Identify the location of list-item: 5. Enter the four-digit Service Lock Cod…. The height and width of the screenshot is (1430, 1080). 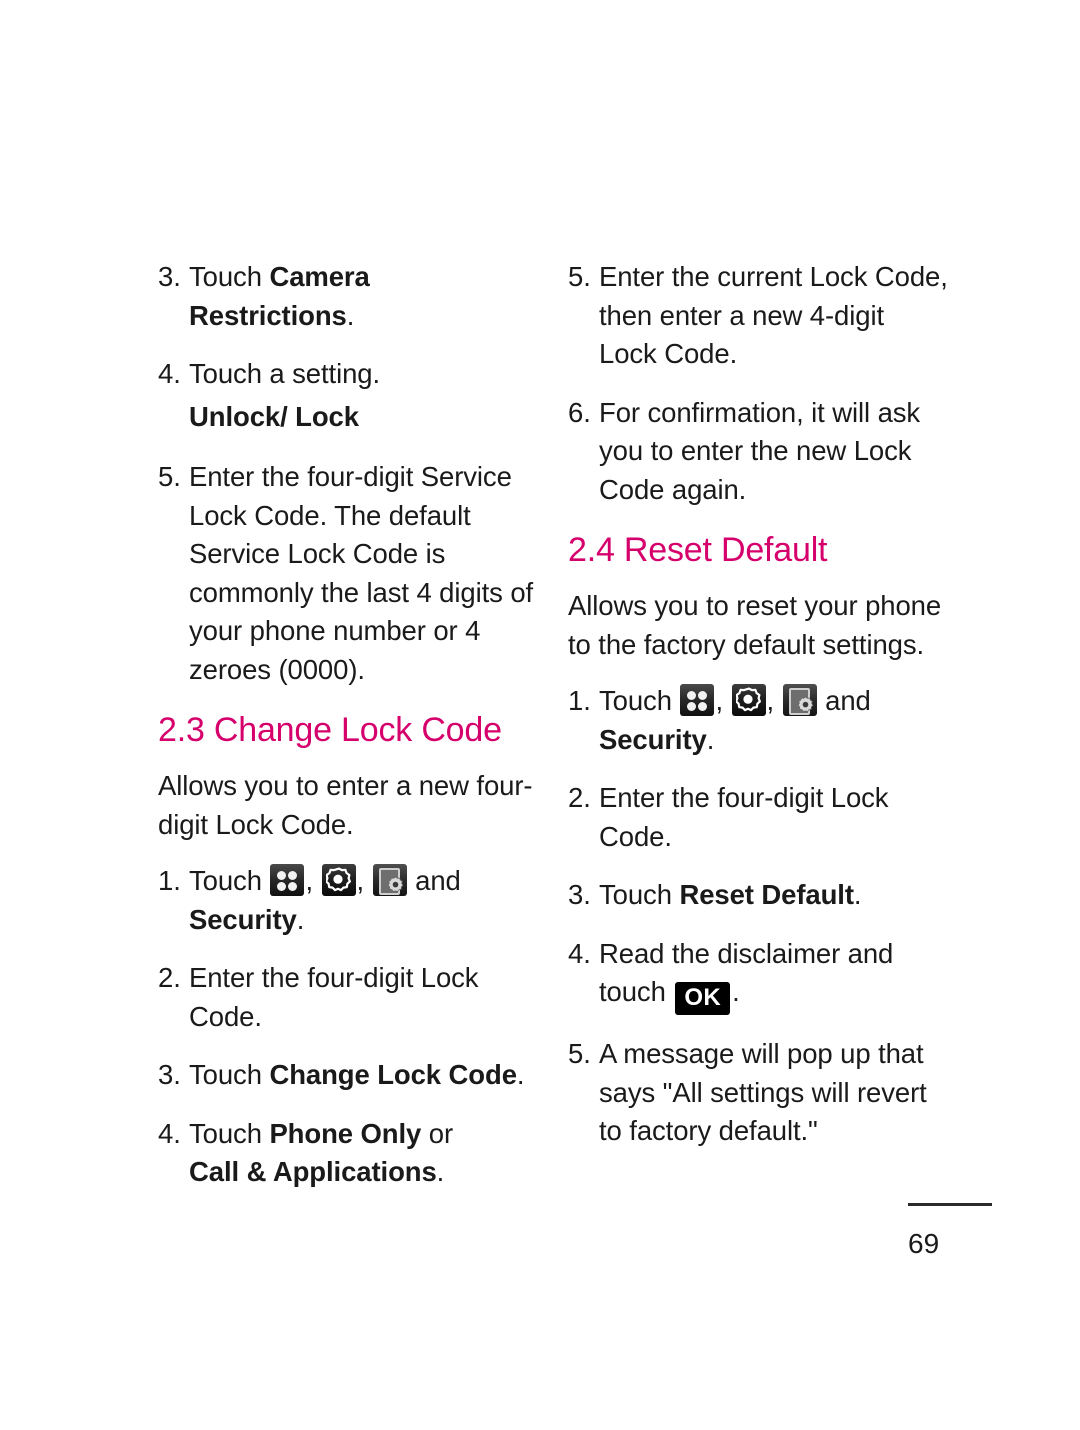
(348, 573).